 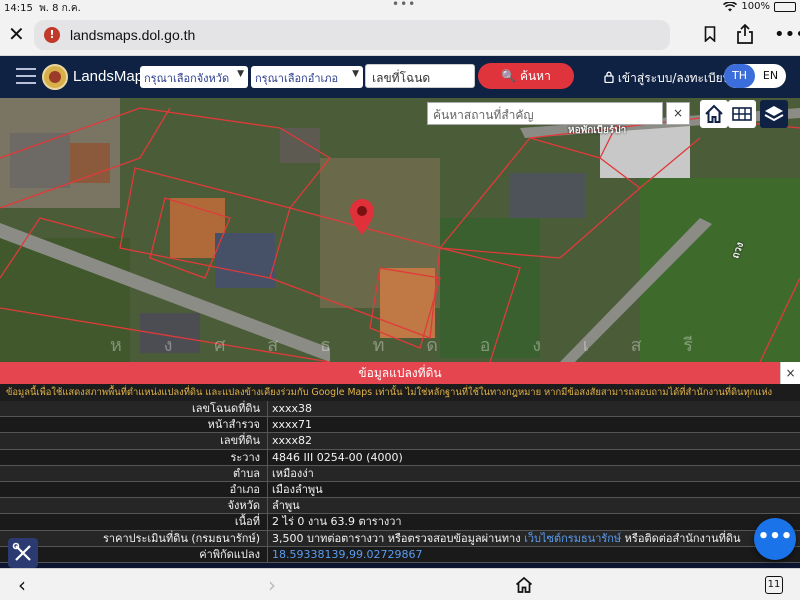 What do you see at coordinates (286, 506) in the screenshot?
I see `row-value: ลำพูน` at bounding box center [286, 506].